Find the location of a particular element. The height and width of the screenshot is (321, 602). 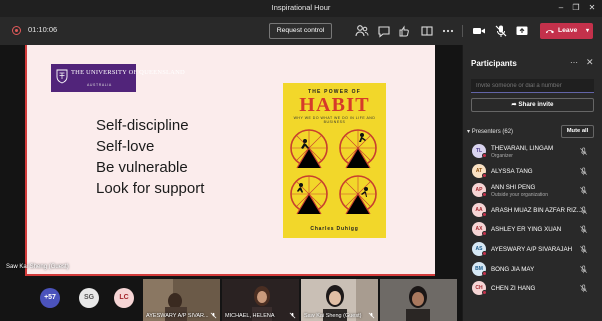

participant-role: Outside your organization is located at coordinates (519, 195).